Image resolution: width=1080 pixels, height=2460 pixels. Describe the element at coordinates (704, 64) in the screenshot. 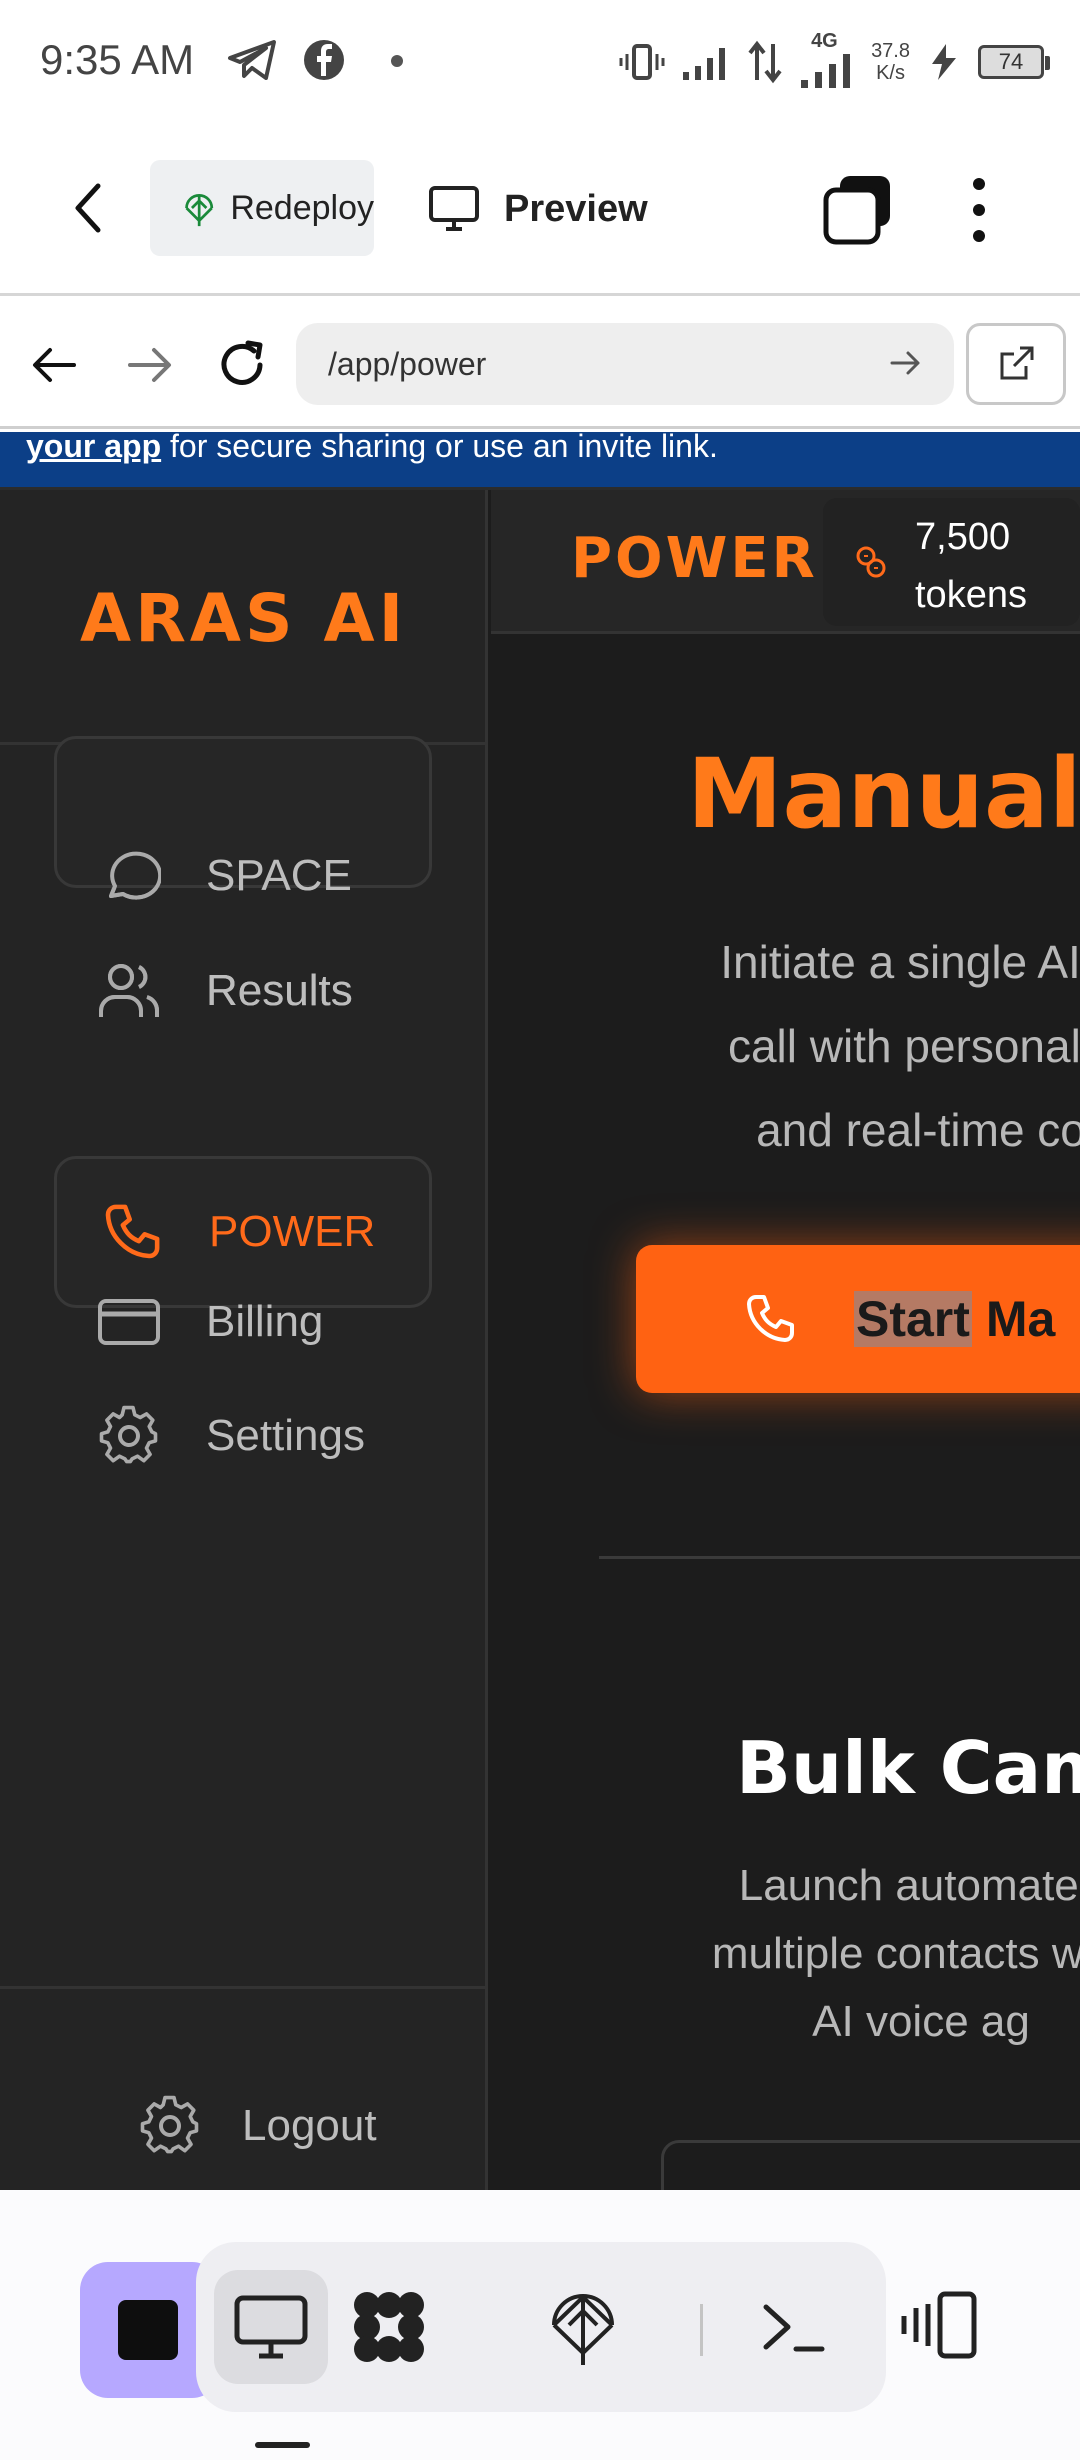

I see `signal-icon` at that location.